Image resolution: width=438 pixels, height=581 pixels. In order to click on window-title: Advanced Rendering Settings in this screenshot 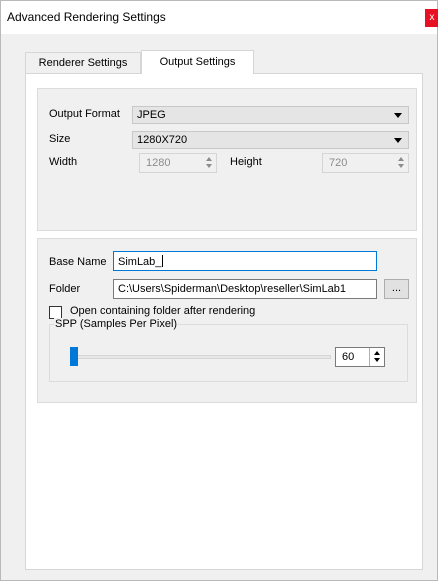, I will do `click(86, 17)`.